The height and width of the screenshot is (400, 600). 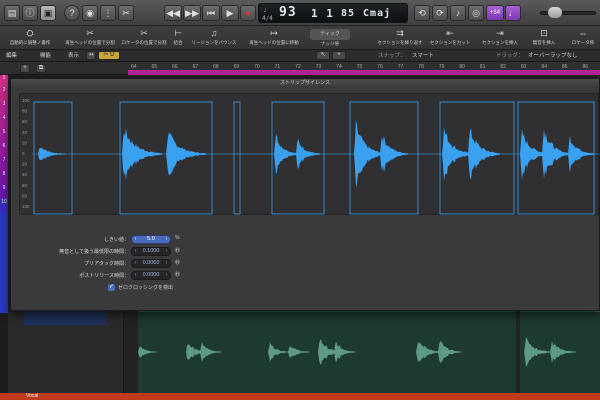 I want to click on track-number-1: 1, so click(x=4, y=81).